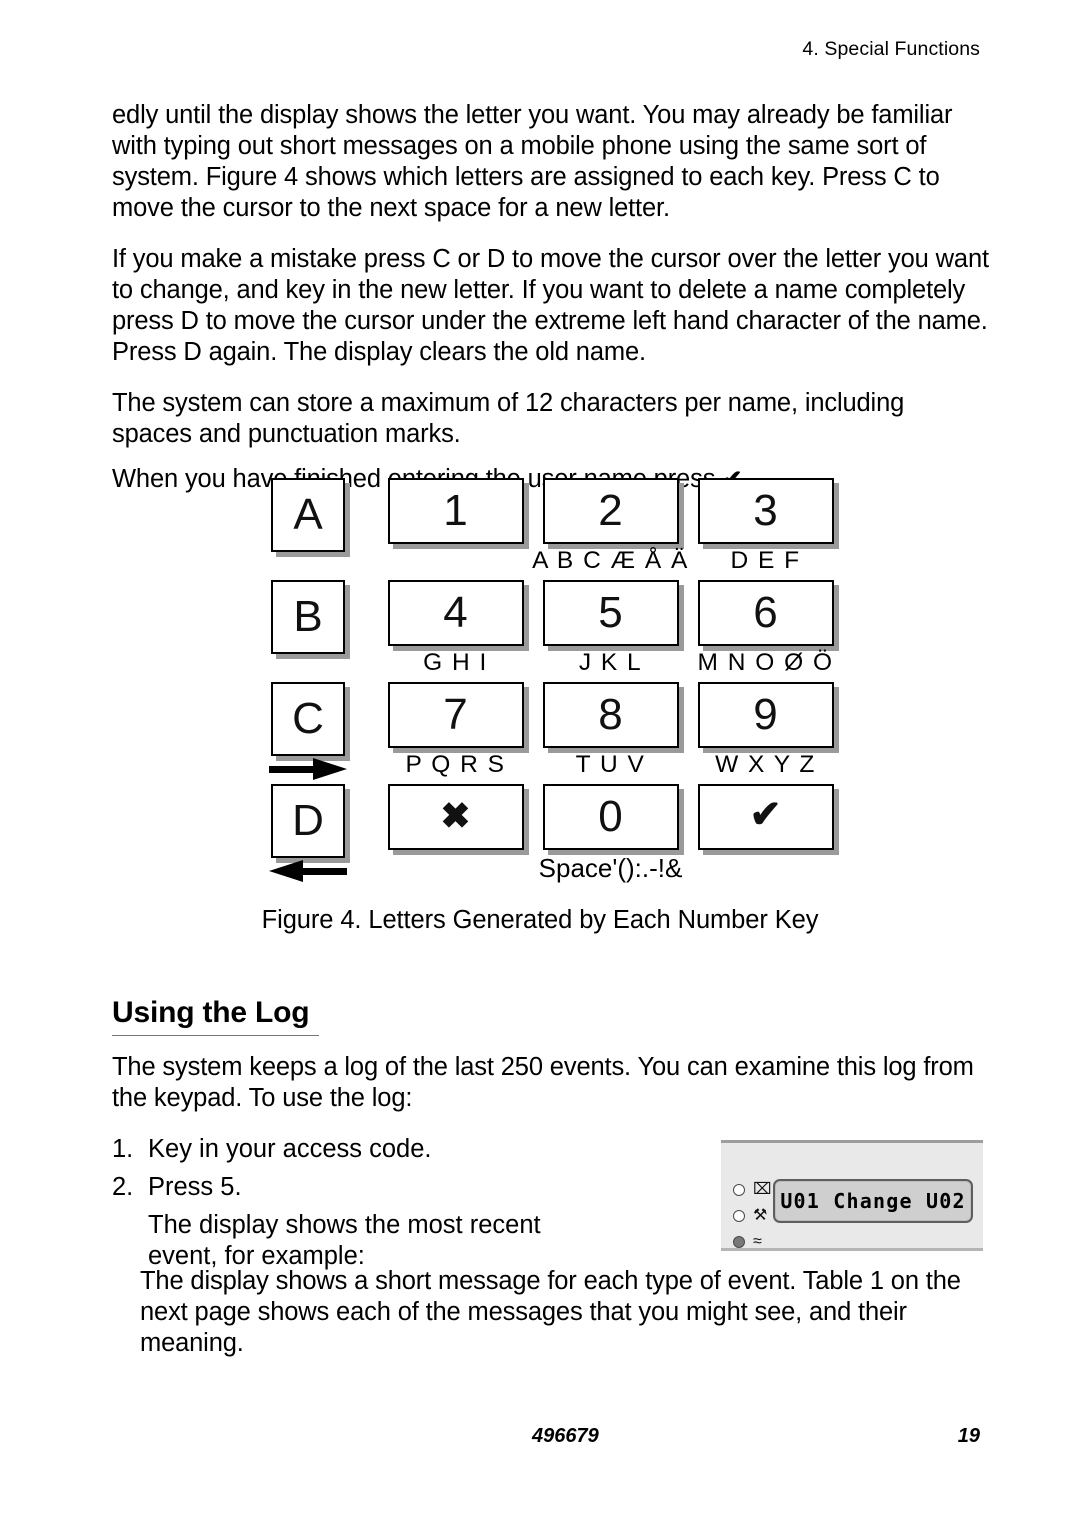  What do you see at coordinates (968, 1436) in the screenshot?
I see `footer-page-number: 19` at bounding box center [968, 1436].